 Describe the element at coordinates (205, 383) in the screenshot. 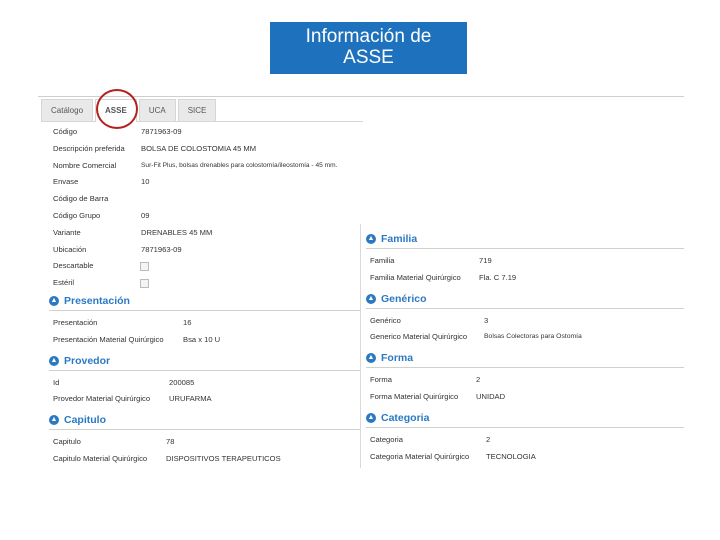

I see `field-row: Id 200085` at that location.